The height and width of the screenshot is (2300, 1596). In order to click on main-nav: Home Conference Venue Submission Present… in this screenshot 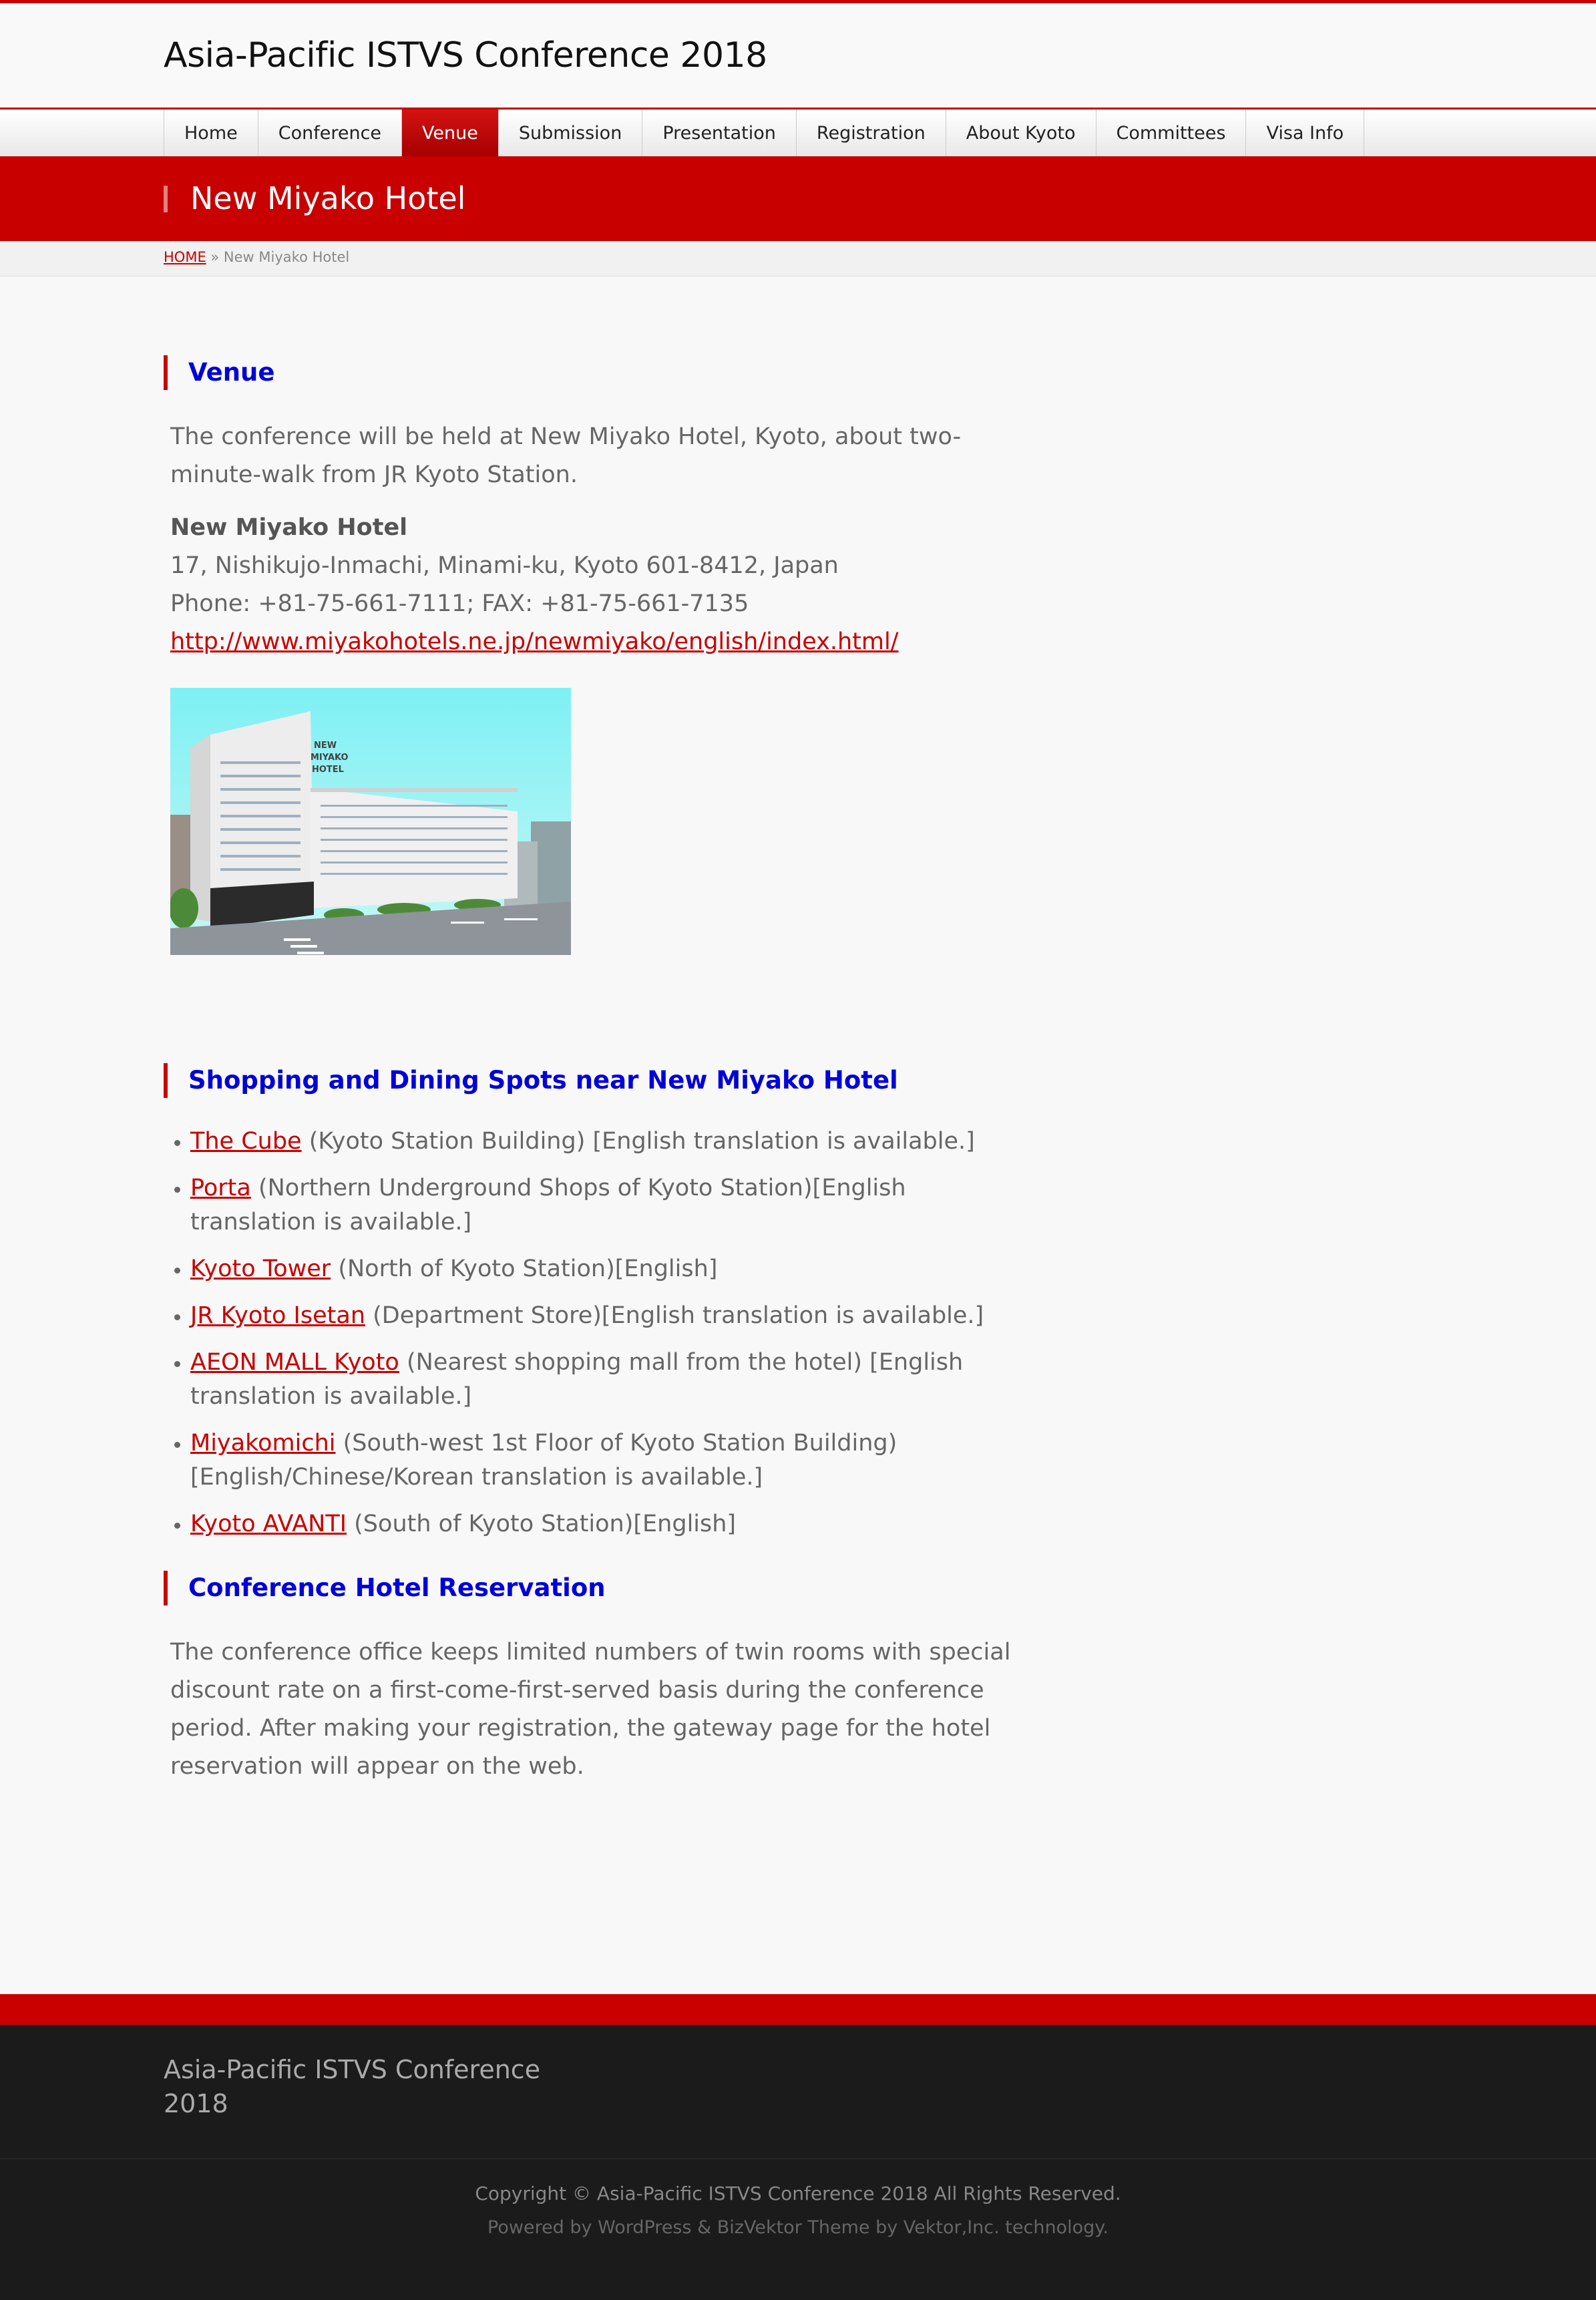, I will do `click(798, 133)`.